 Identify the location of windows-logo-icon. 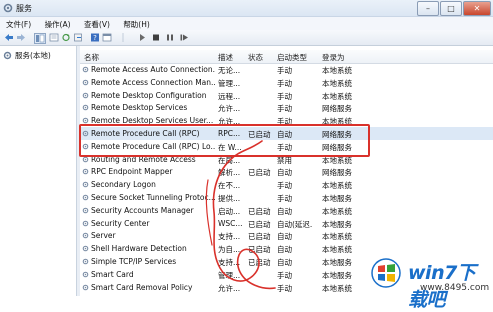
(386, 273).